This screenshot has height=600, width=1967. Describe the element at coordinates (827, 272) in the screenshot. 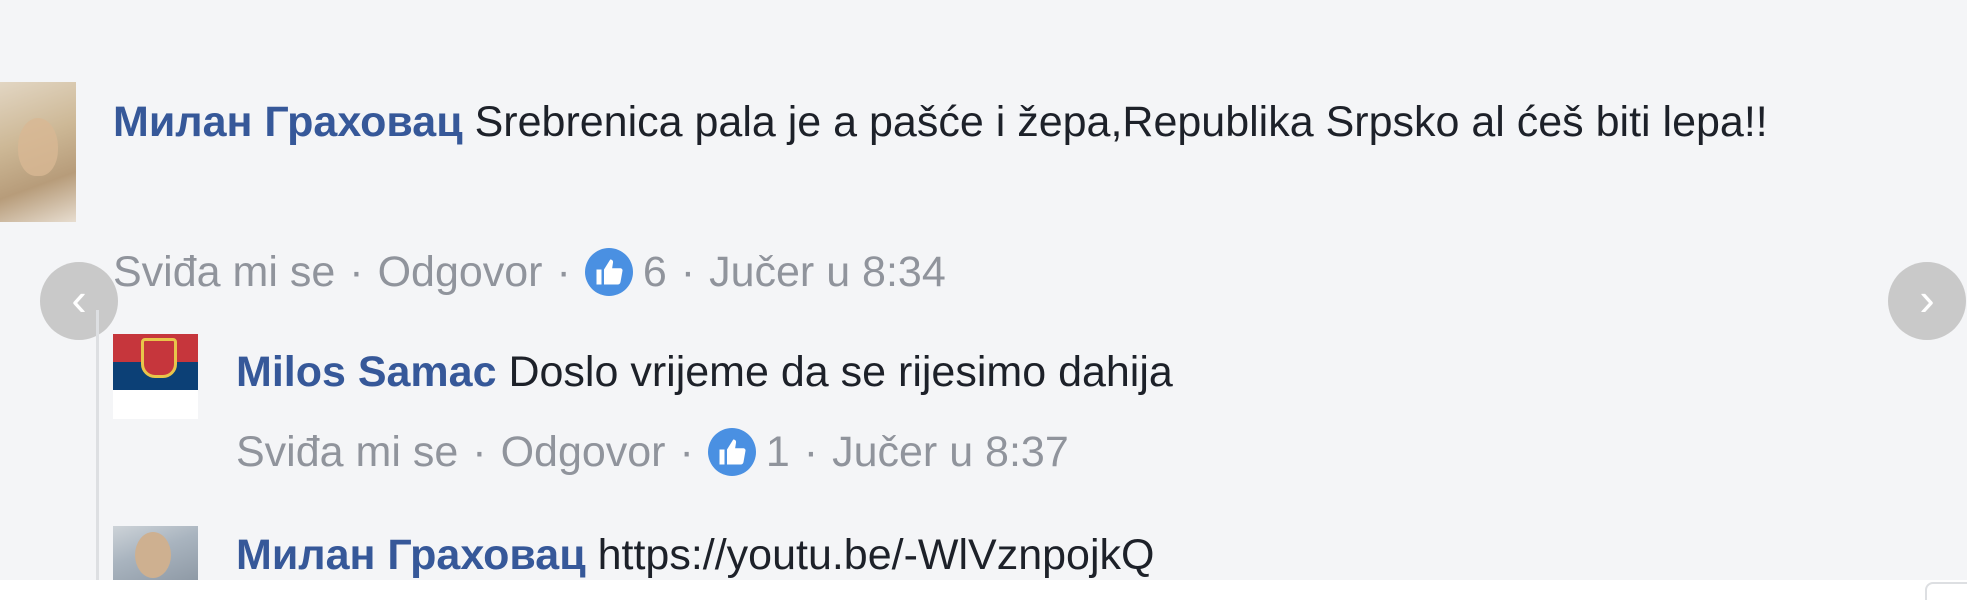

I see `comment-timestamp: Jučer u 8:34` at that location.